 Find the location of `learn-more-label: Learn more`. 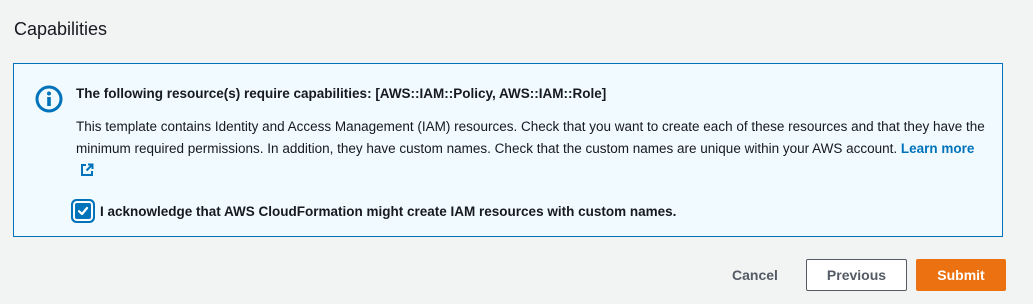

learn-more-label: Learn more is located at coordinates (937, 148).